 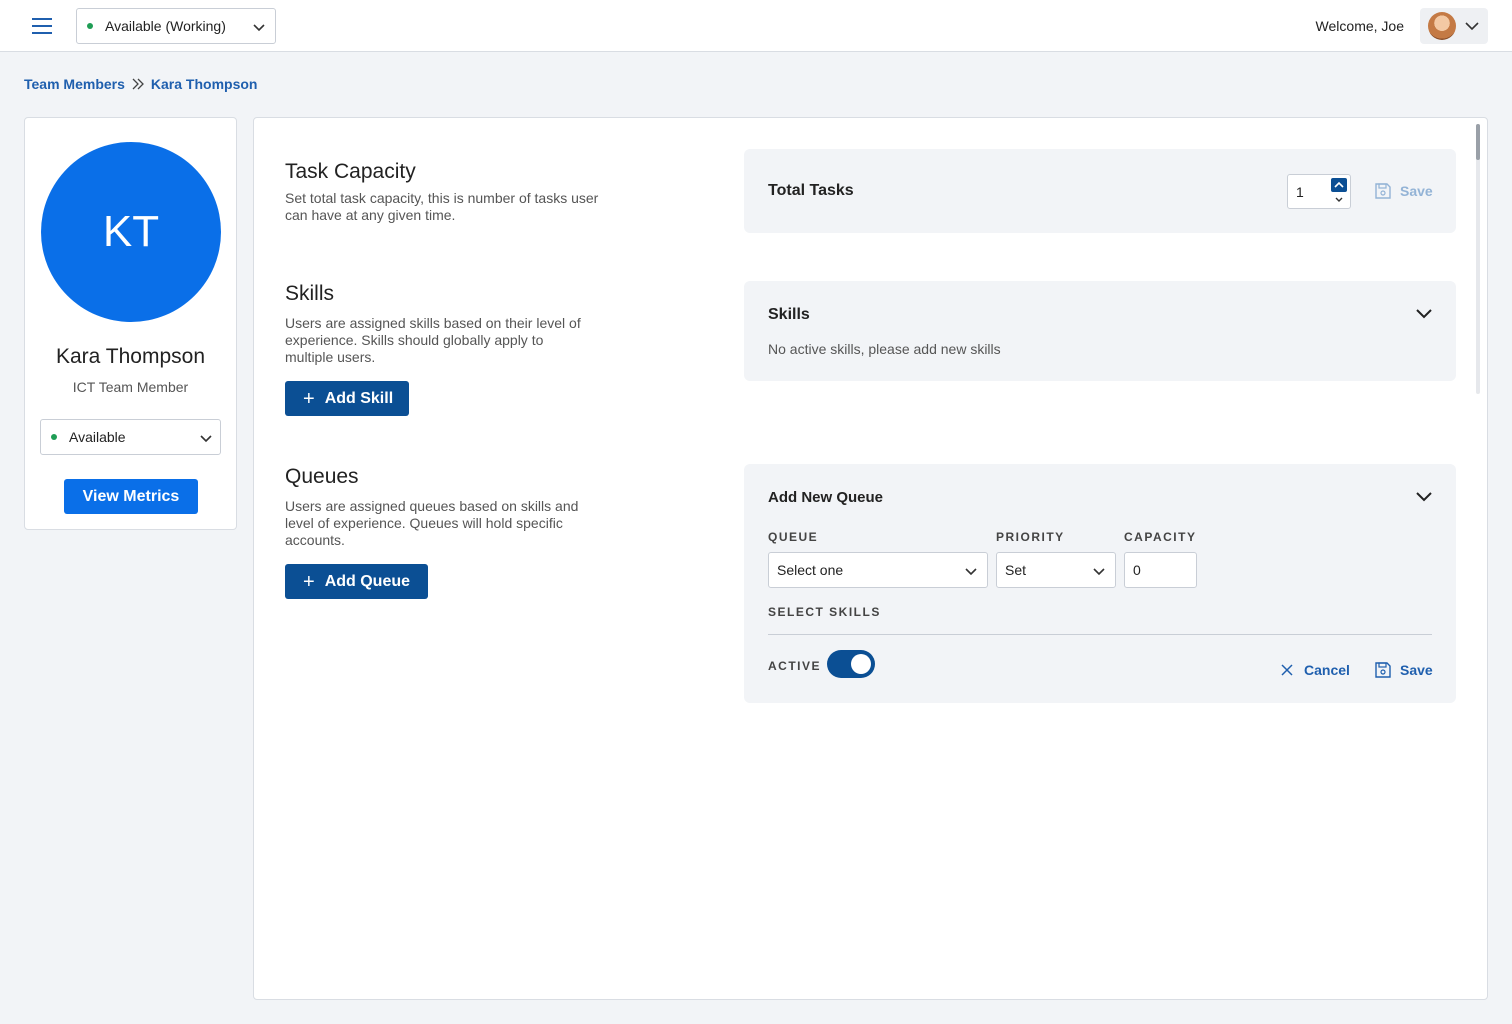 I want to click on main-scrollbar, so click(x=1478, y=259).